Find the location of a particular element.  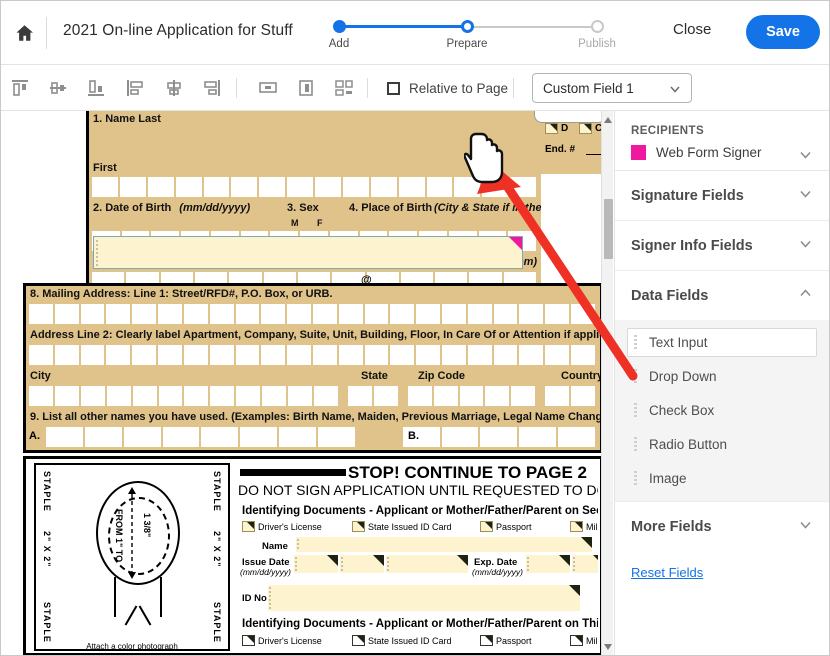

label-name: Name is located at coordinates (275, 546).